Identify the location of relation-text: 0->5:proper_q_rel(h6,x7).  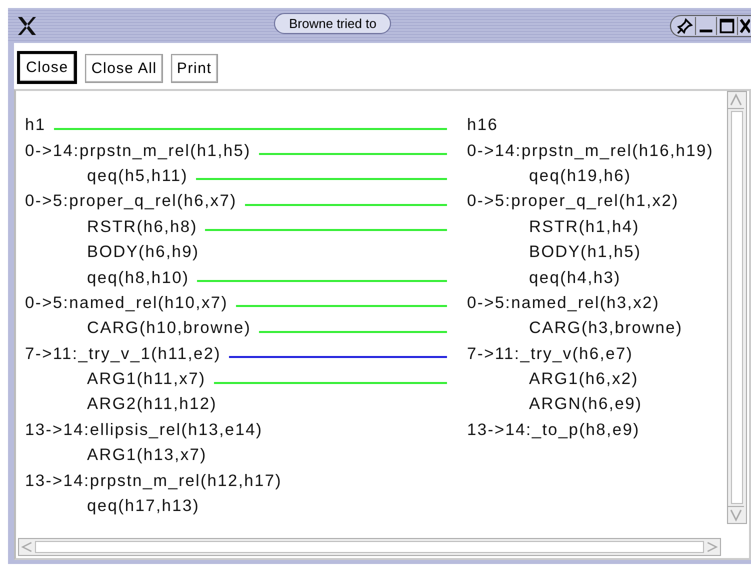
(131, 202).